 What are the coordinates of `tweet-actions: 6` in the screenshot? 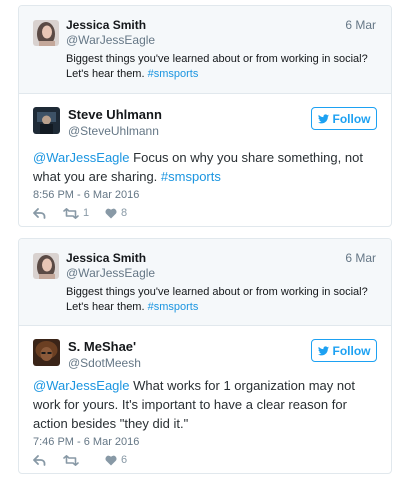 It's located at (89, 460).